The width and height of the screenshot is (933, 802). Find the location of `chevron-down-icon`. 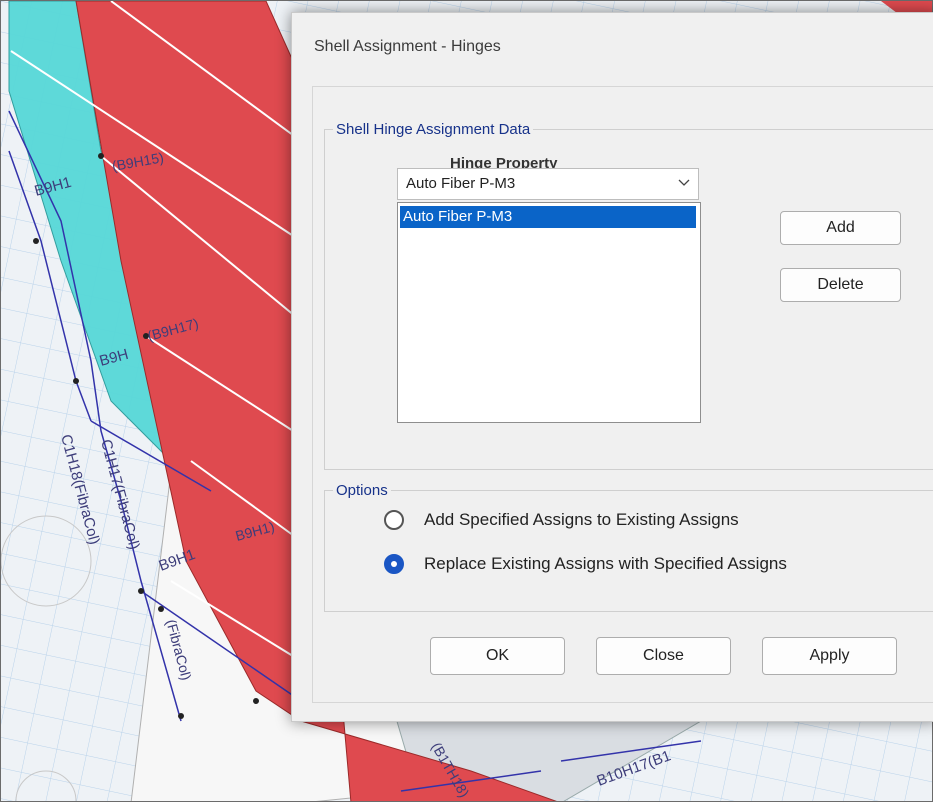

chevron-down-icon is located at coordinates (684, 182).